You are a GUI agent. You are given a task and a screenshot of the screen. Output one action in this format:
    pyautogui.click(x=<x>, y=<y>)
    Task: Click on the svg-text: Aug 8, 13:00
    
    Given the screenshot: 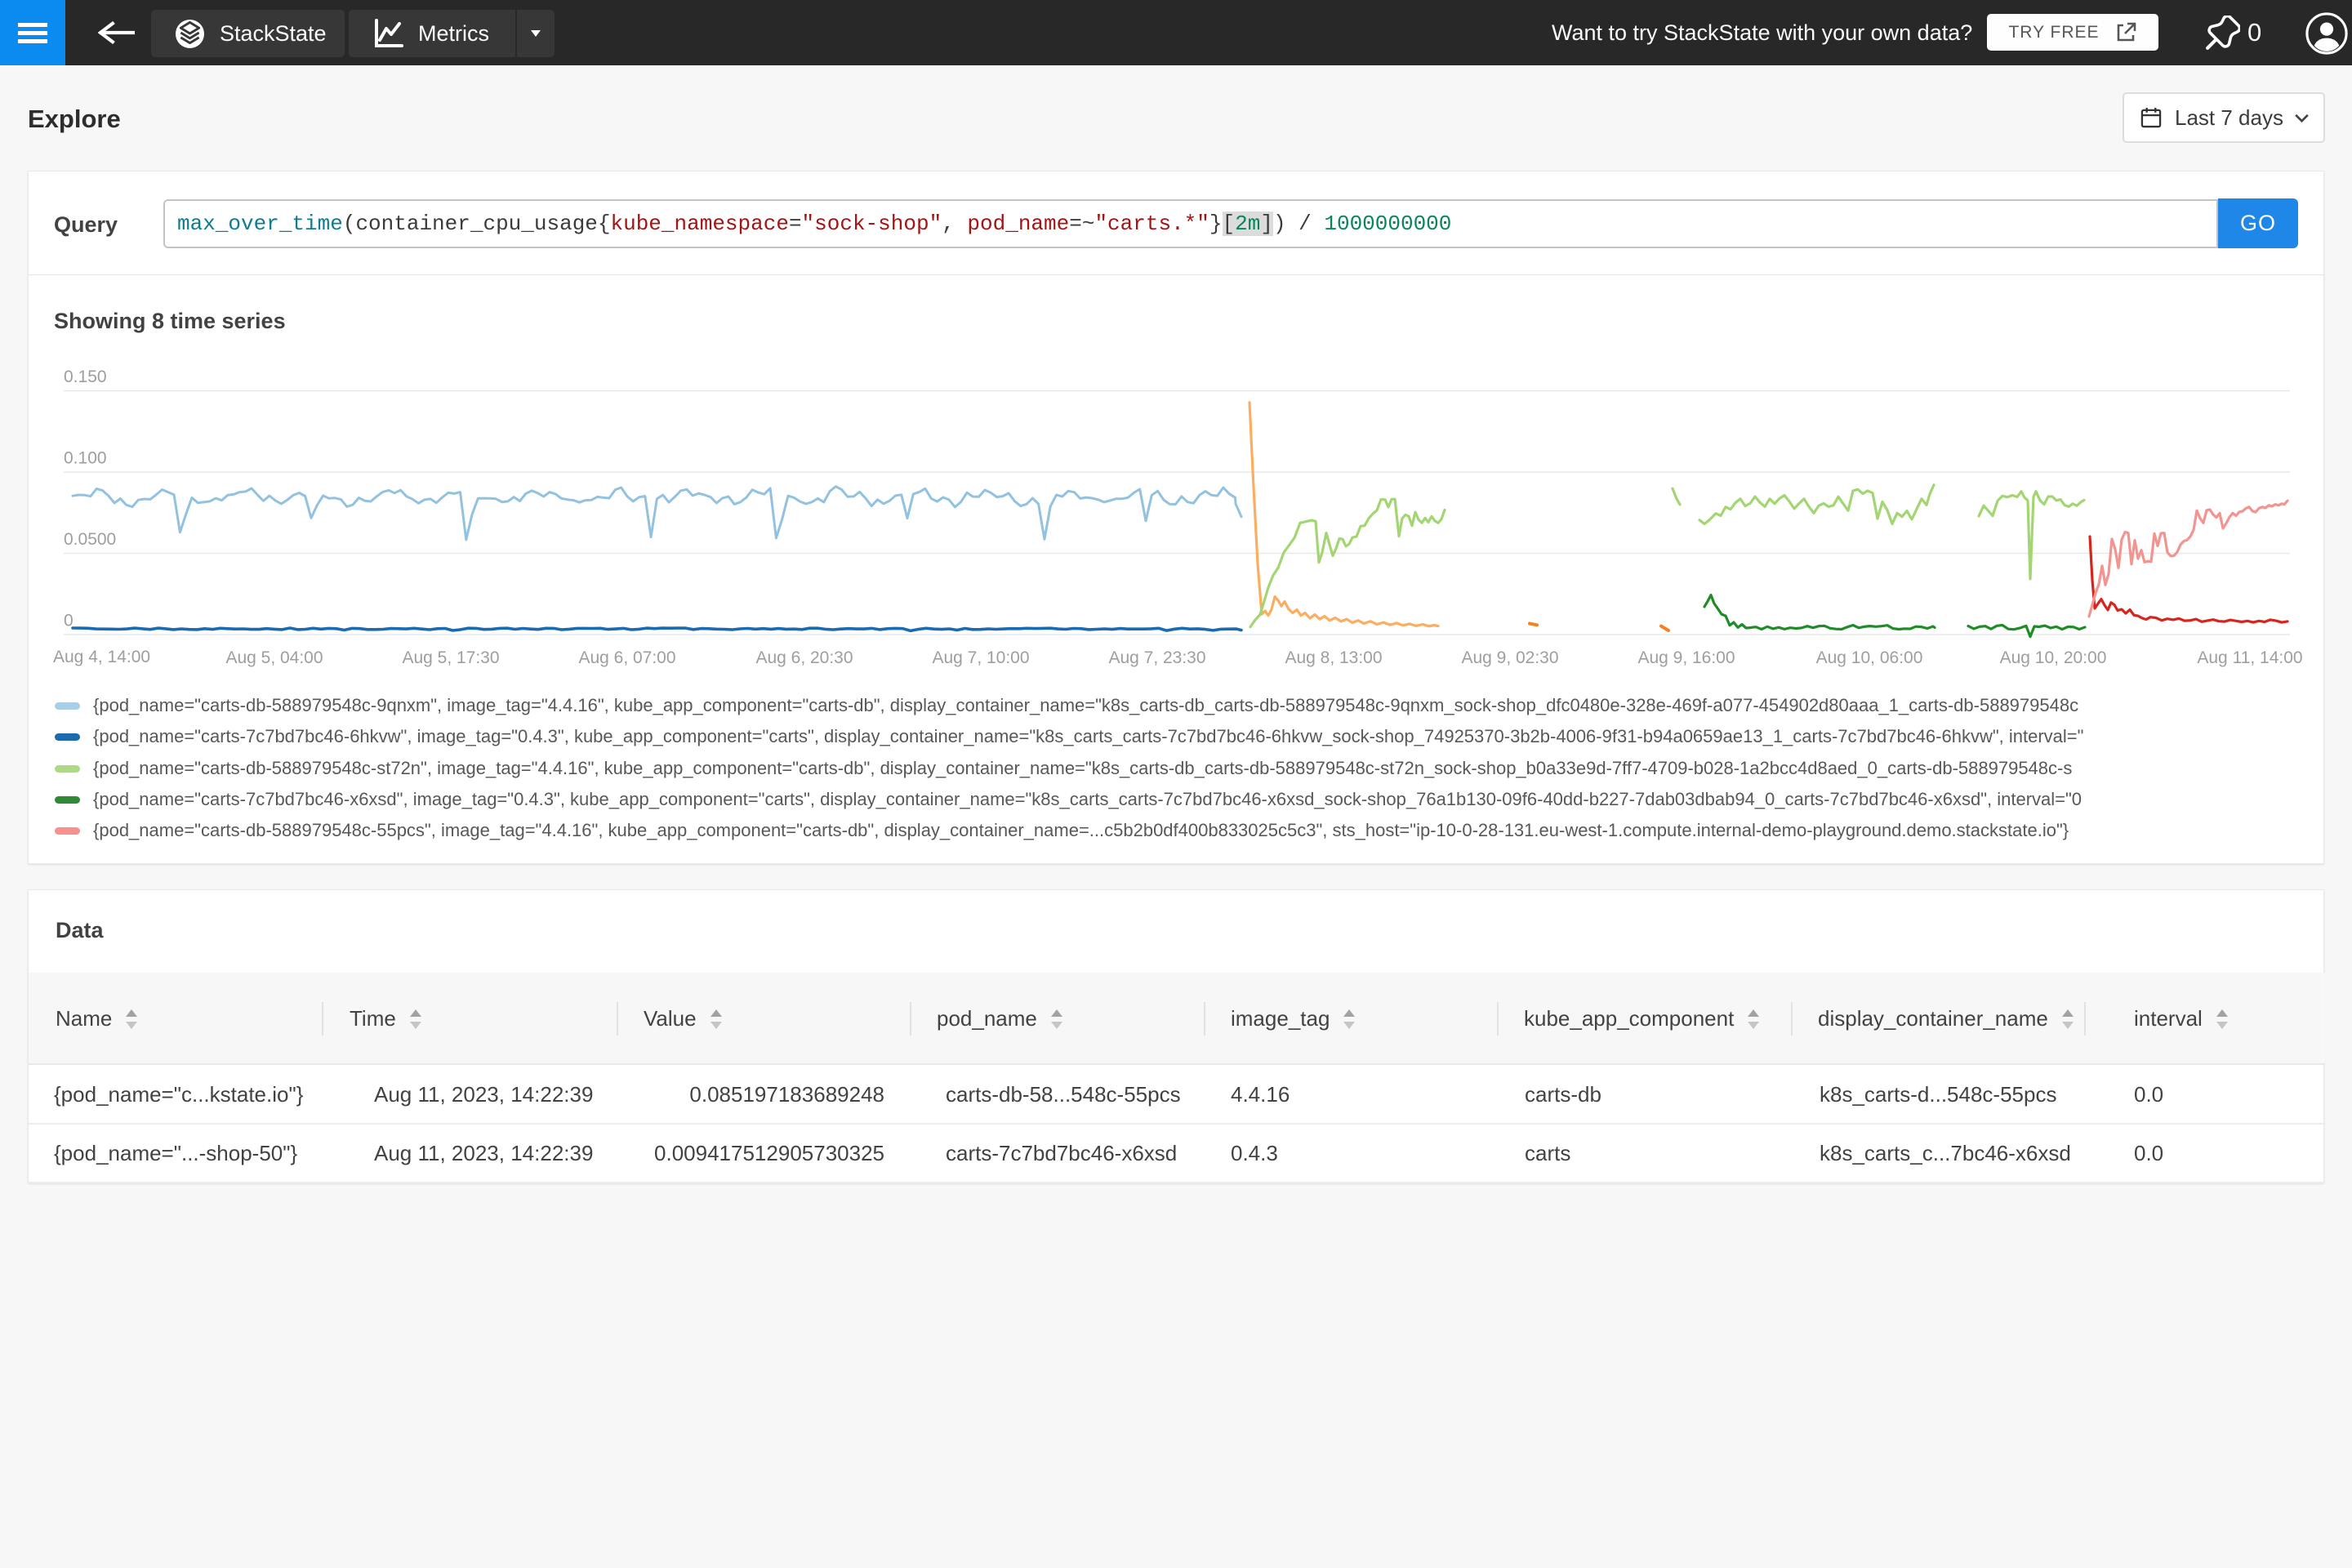 What is the action you would take?
    pyautogui.click(x=1333, y=657)
    